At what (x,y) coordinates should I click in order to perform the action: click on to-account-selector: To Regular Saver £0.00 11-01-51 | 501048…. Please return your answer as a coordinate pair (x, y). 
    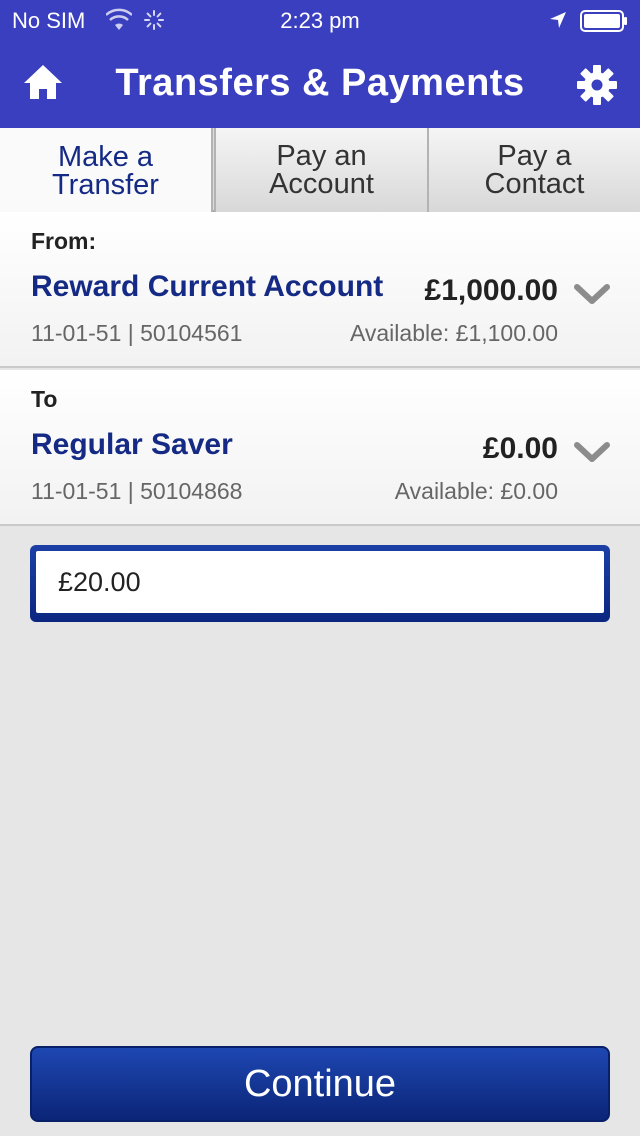
    Looking at the image, I should click on (320, 448).